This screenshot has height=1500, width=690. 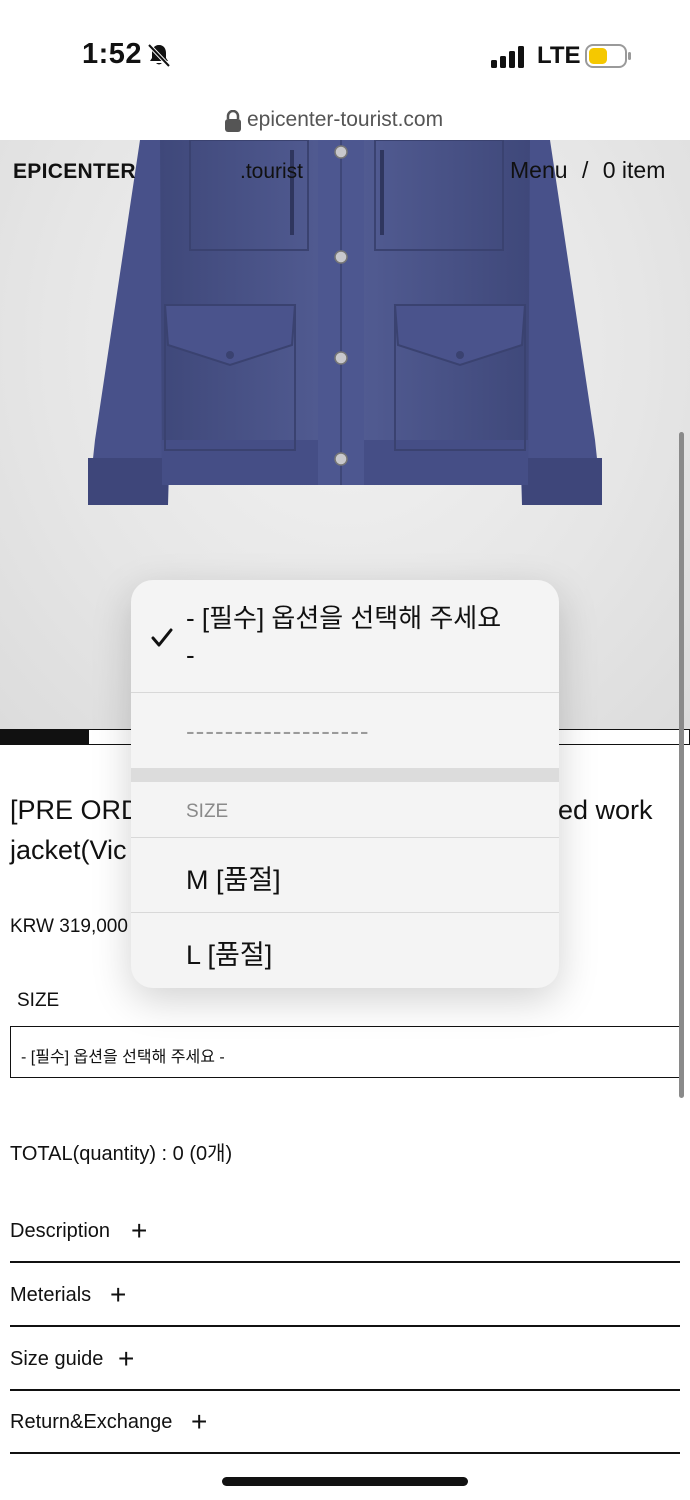 What do you see at coordinates (681, 765) in the screenshot?
I see `scroll-indicator` at bounding box center [681, 765].